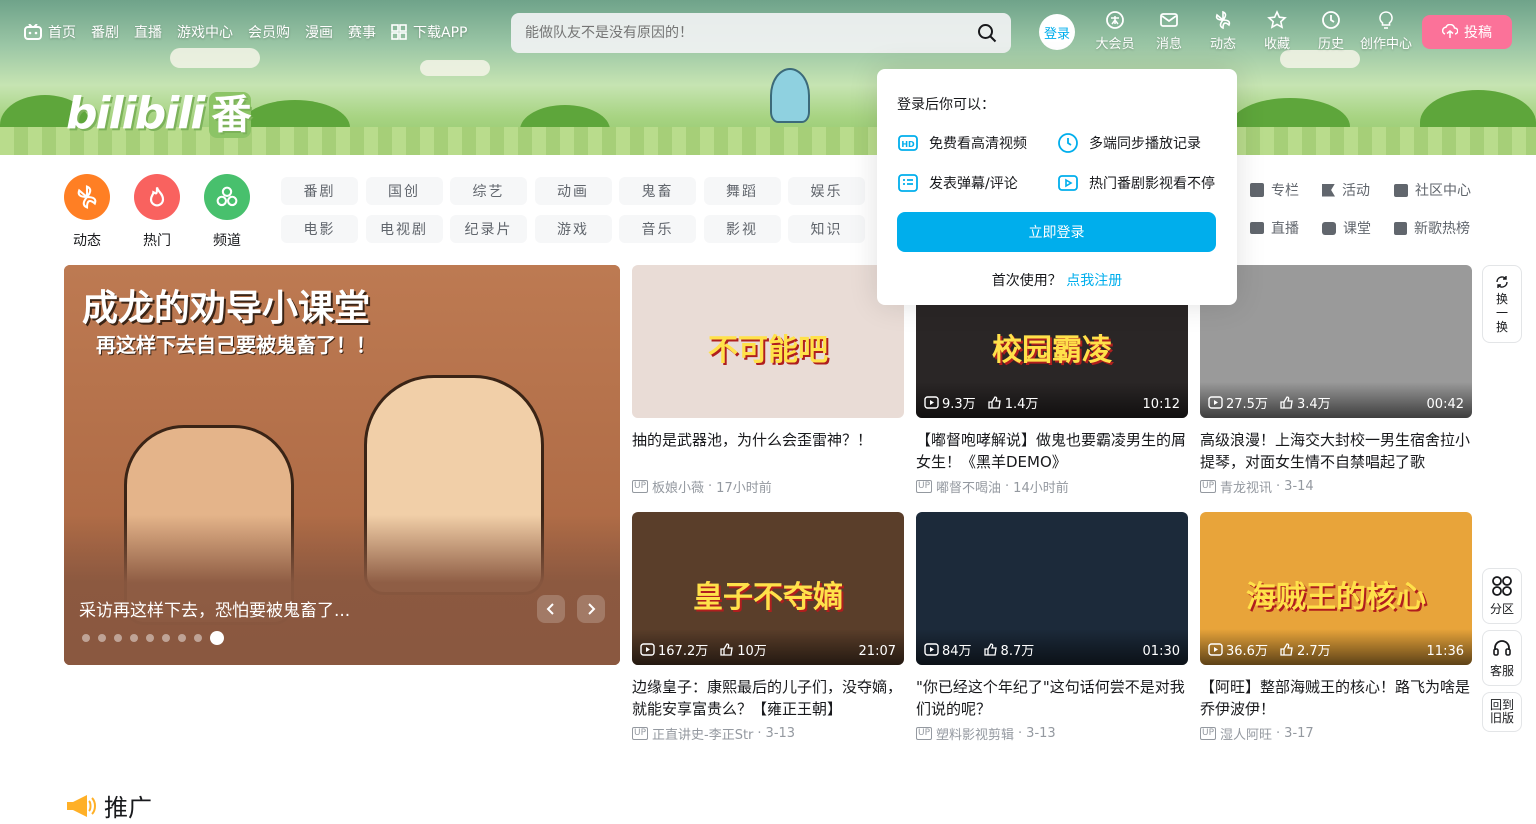  I want to click on link-activity: 活动, so click(1358, 190).